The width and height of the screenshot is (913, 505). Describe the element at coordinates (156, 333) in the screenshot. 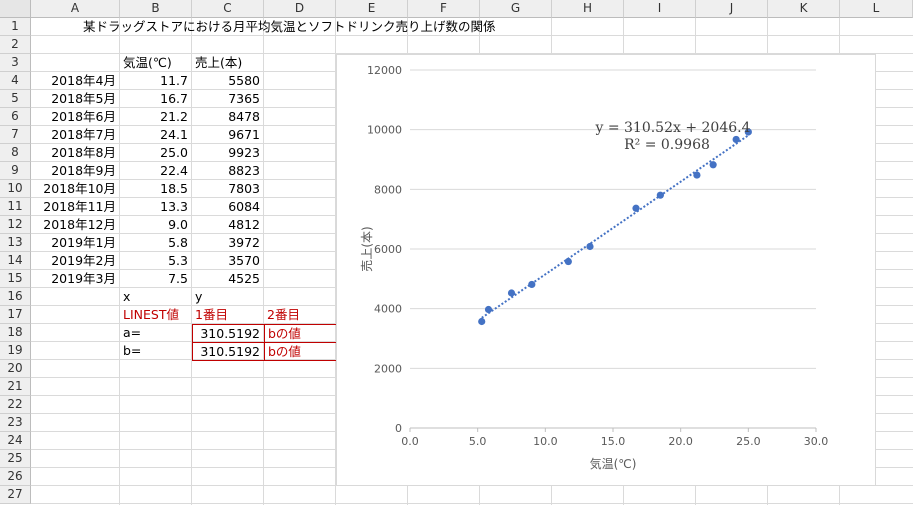

I see `a-label: a=` at that location.